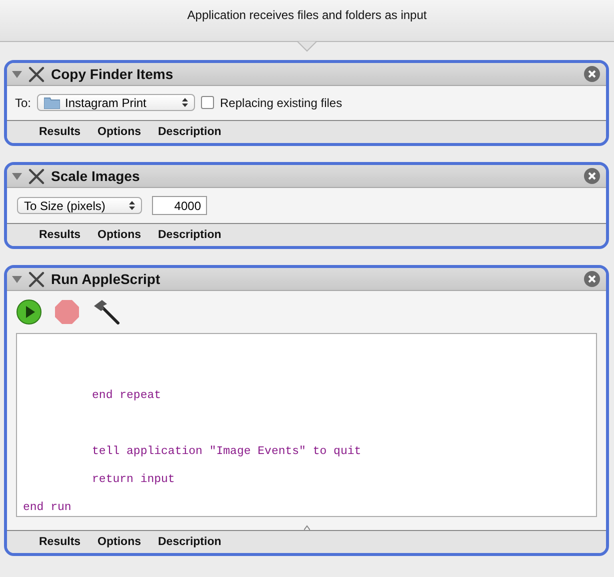 The height and width of the screenshot is (577, 614). I want to click on action-title: Scale Images, so click(96, 176).